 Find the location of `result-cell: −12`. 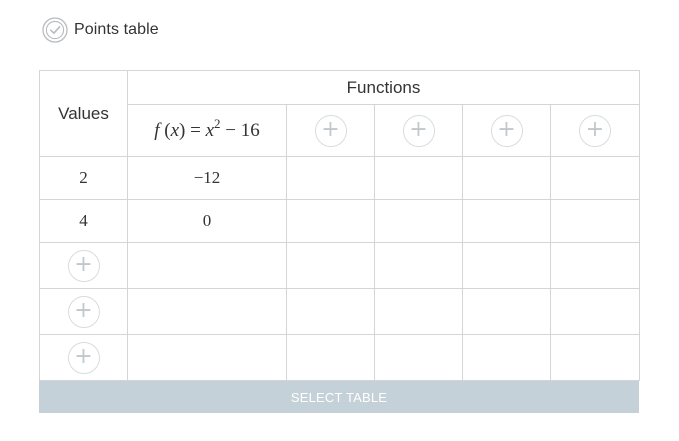

result-cell: −12 is located at coordinates (207, 178).